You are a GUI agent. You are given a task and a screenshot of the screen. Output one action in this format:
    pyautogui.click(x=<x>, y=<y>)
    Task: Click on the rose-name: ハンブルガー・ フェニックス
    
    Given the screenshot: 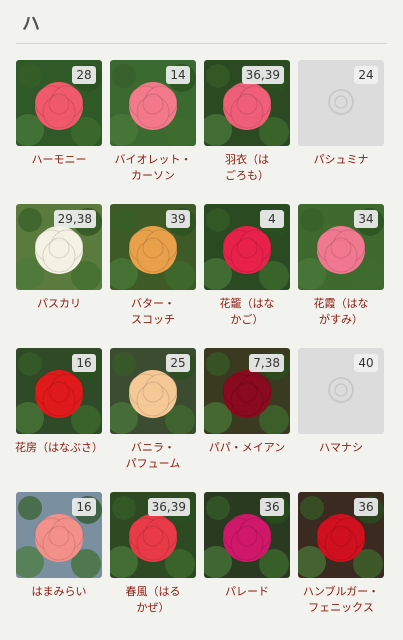 What is the action you would take?
    pyautogui.click(x=341, y=600)
    